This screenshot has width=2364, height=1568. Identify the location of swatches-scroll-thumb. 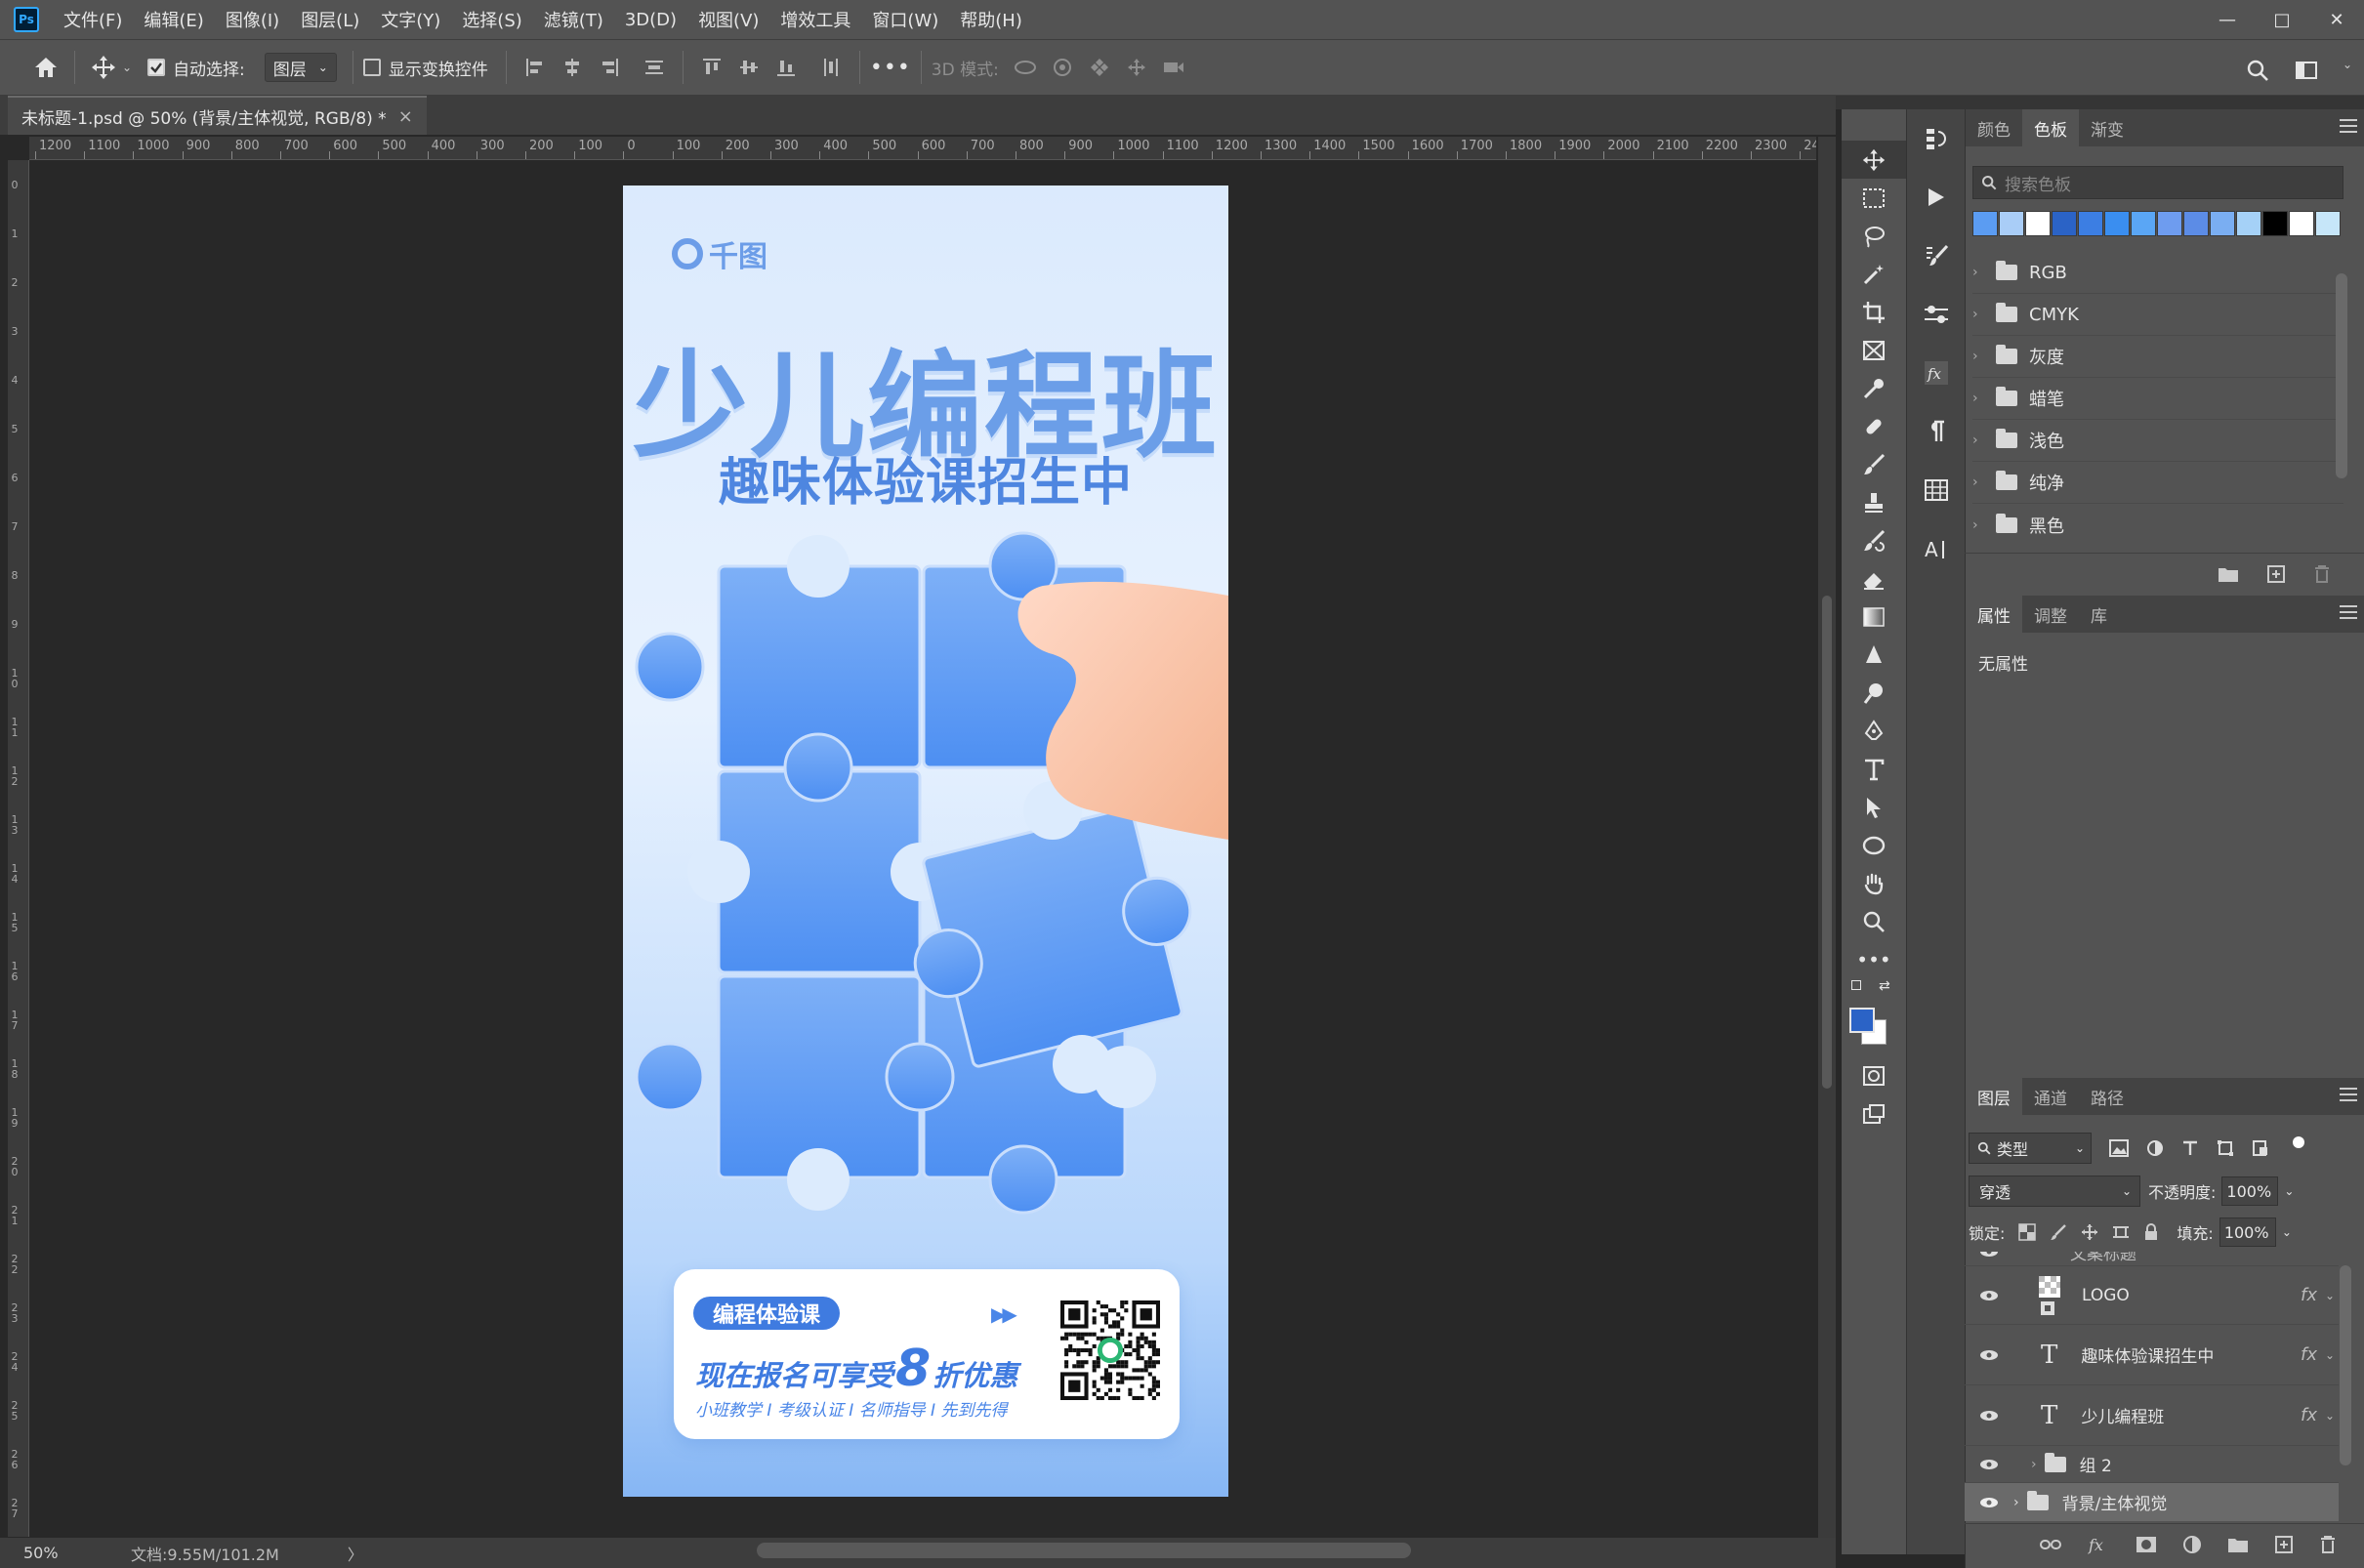
(2341, 375).